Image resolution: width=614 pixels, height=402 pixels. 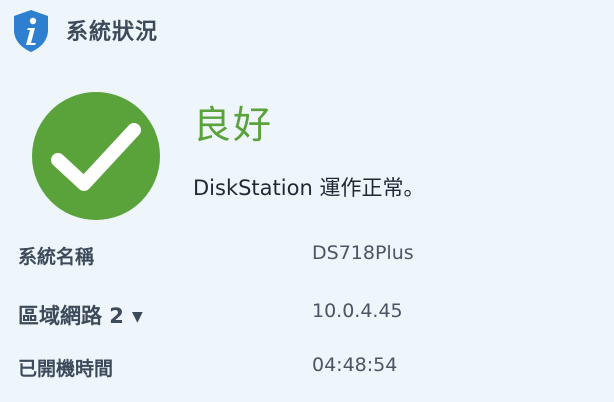 What do you see at coordinates (66, 369) in the screenshot?
I see `uptime-label: 已開機時間` at bounding box center [66, 369].